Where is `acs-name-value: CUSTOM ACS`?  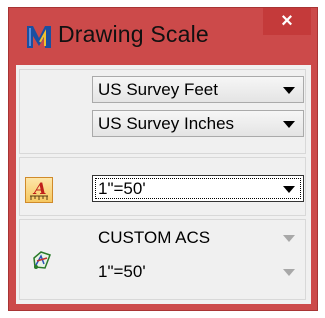
acs-name-value: CUSTOM ACS is located at coordinates (154, 237).